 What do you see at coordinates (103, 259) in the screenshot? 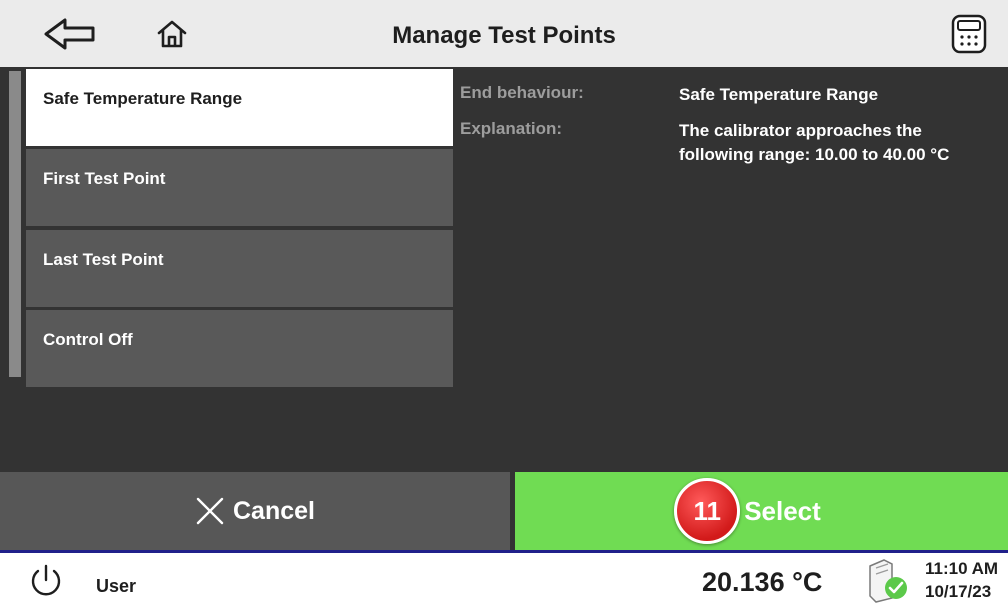
I see `list-item-label: Last Test Point` at bounding box center [103, 259].